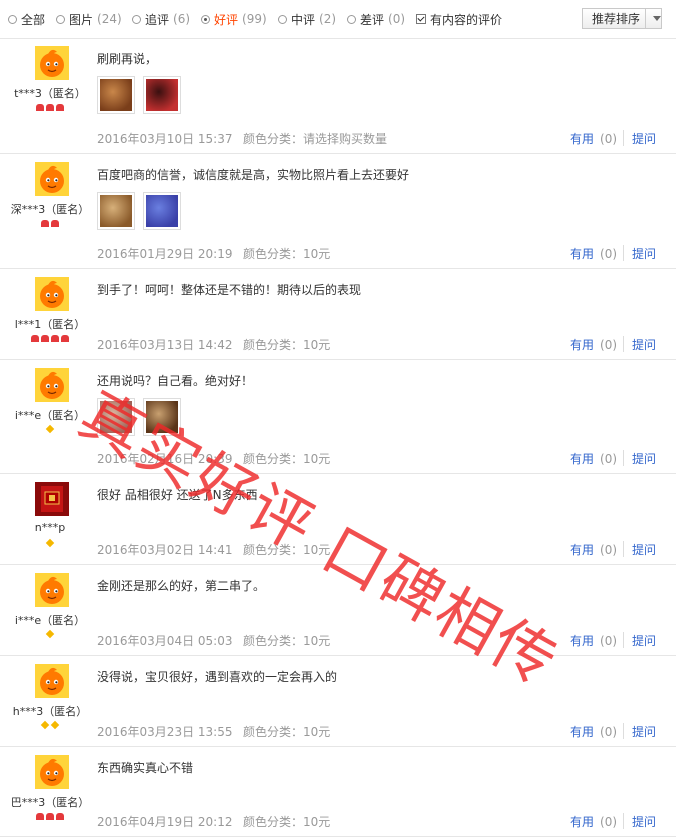 The image size is (676, 840). I want to click on review-content: 没得说，宝贝很好，遇到喜欢的一定会再入的, so click(217, 677).